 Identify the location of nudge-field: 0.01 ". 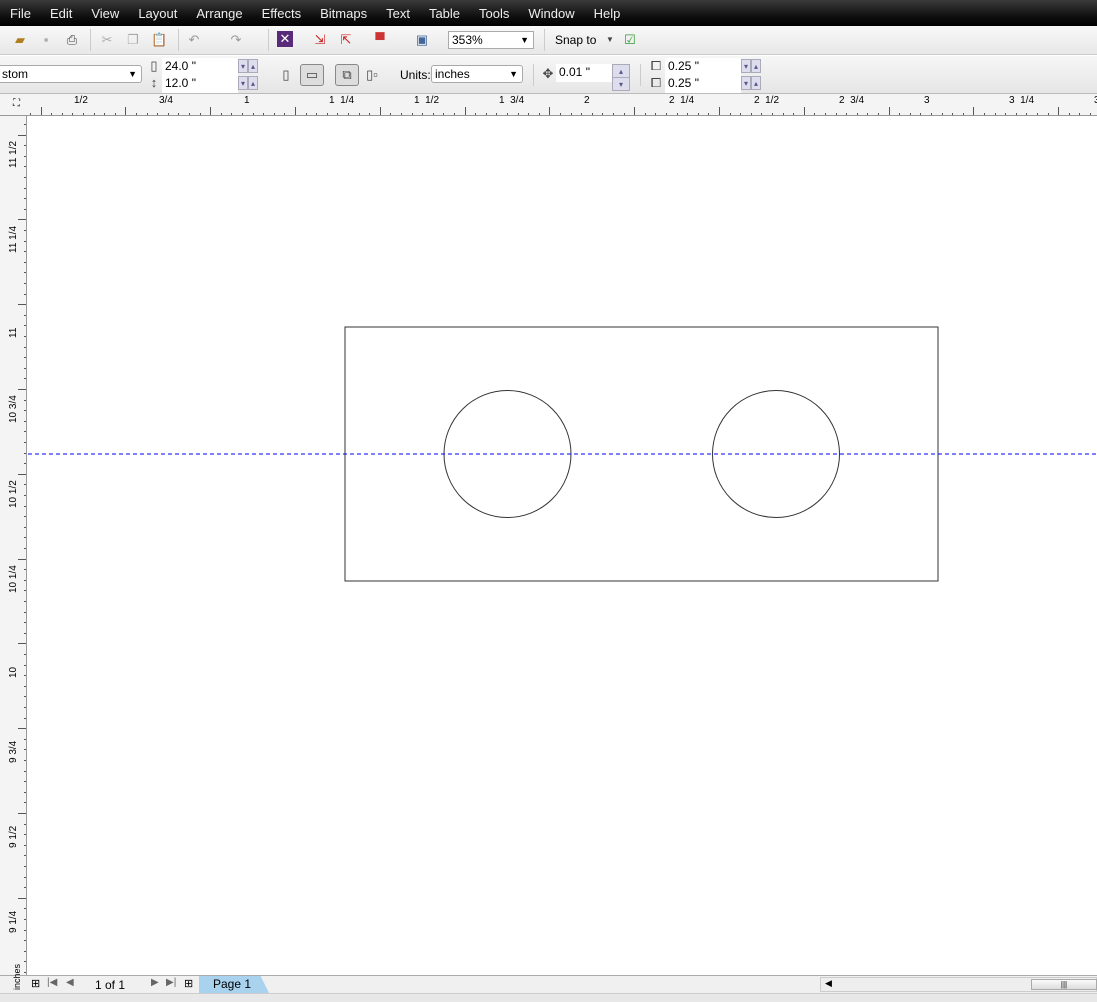
(584, 73).